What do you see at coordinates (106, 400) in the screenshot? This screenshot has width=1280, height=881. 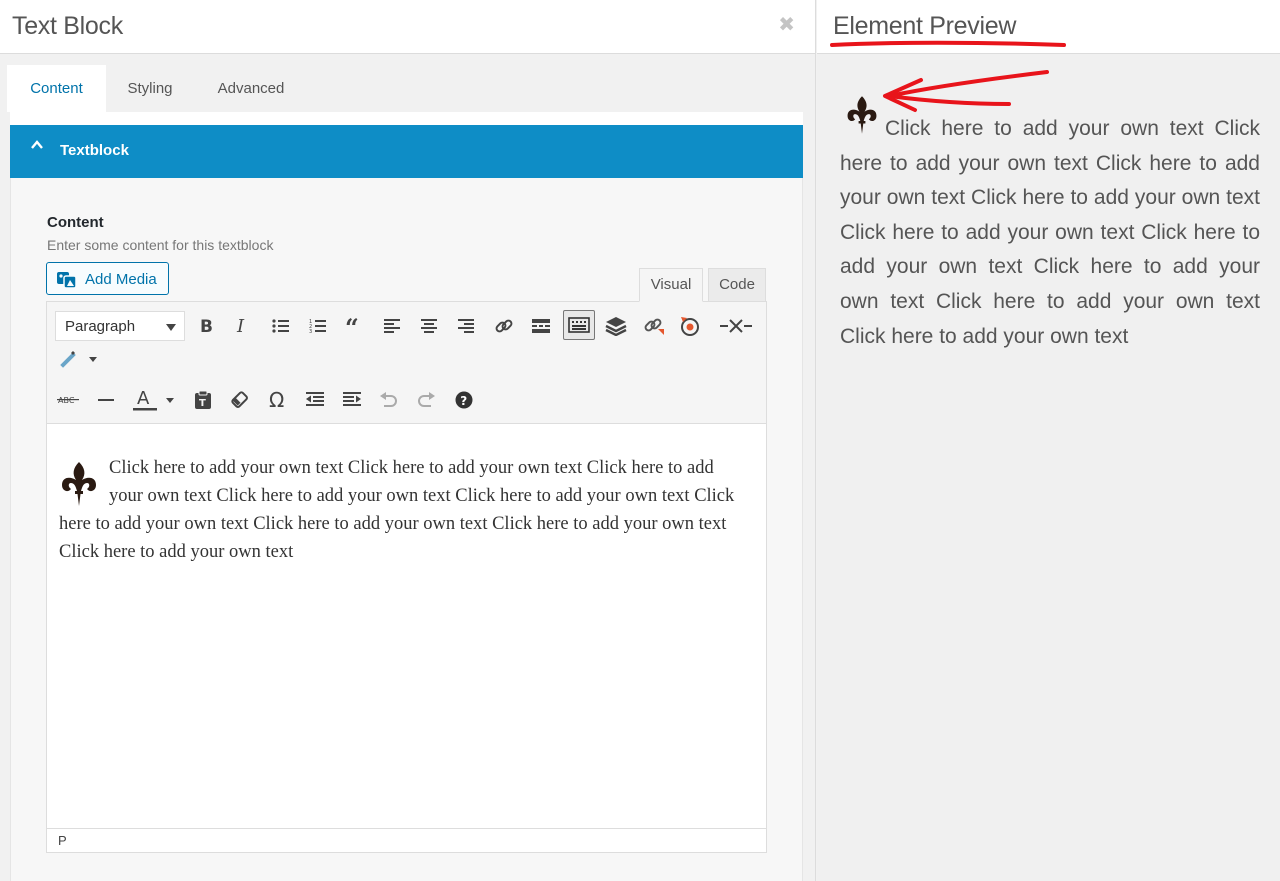 I see `horizontal-line-icon` at bounding box center [106, 400].